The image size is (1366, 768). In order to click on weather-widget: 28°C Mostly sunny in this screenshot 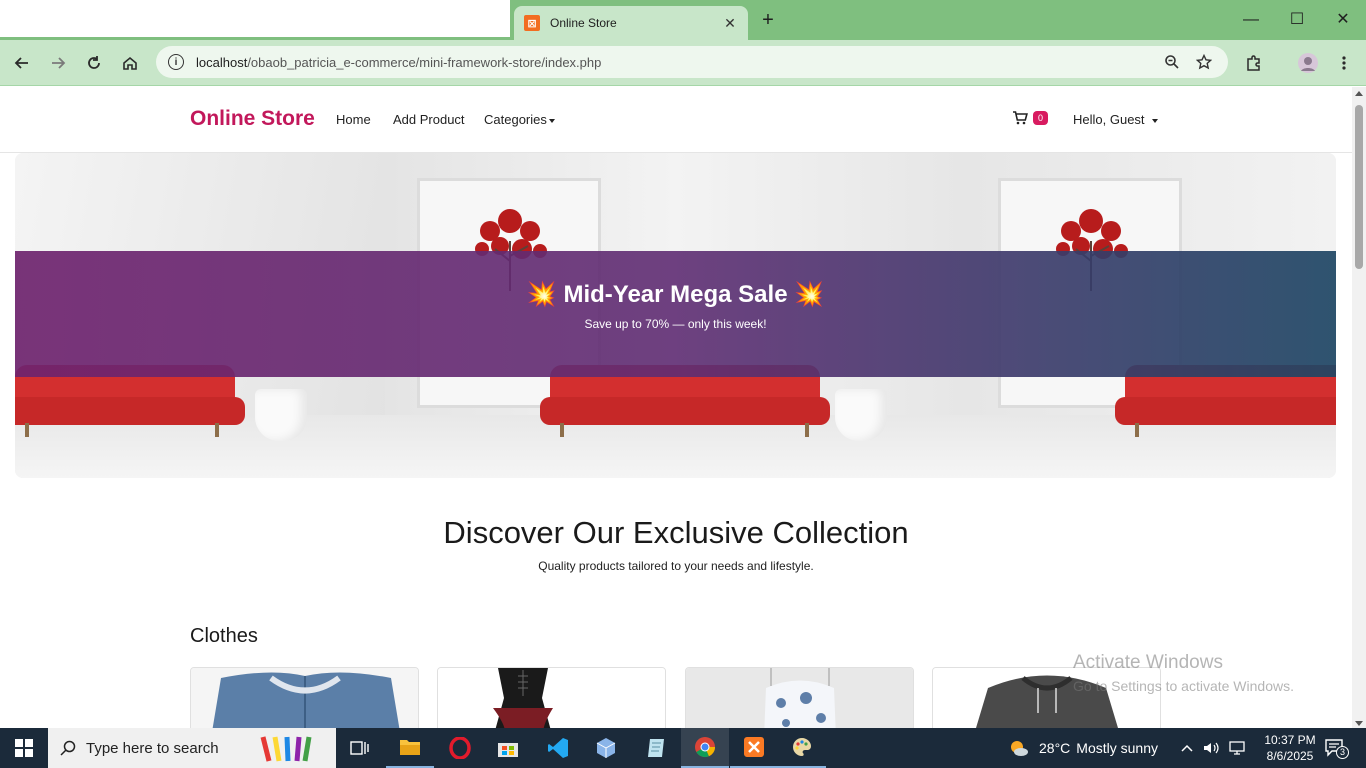, I will do `click(1083, 748)`.